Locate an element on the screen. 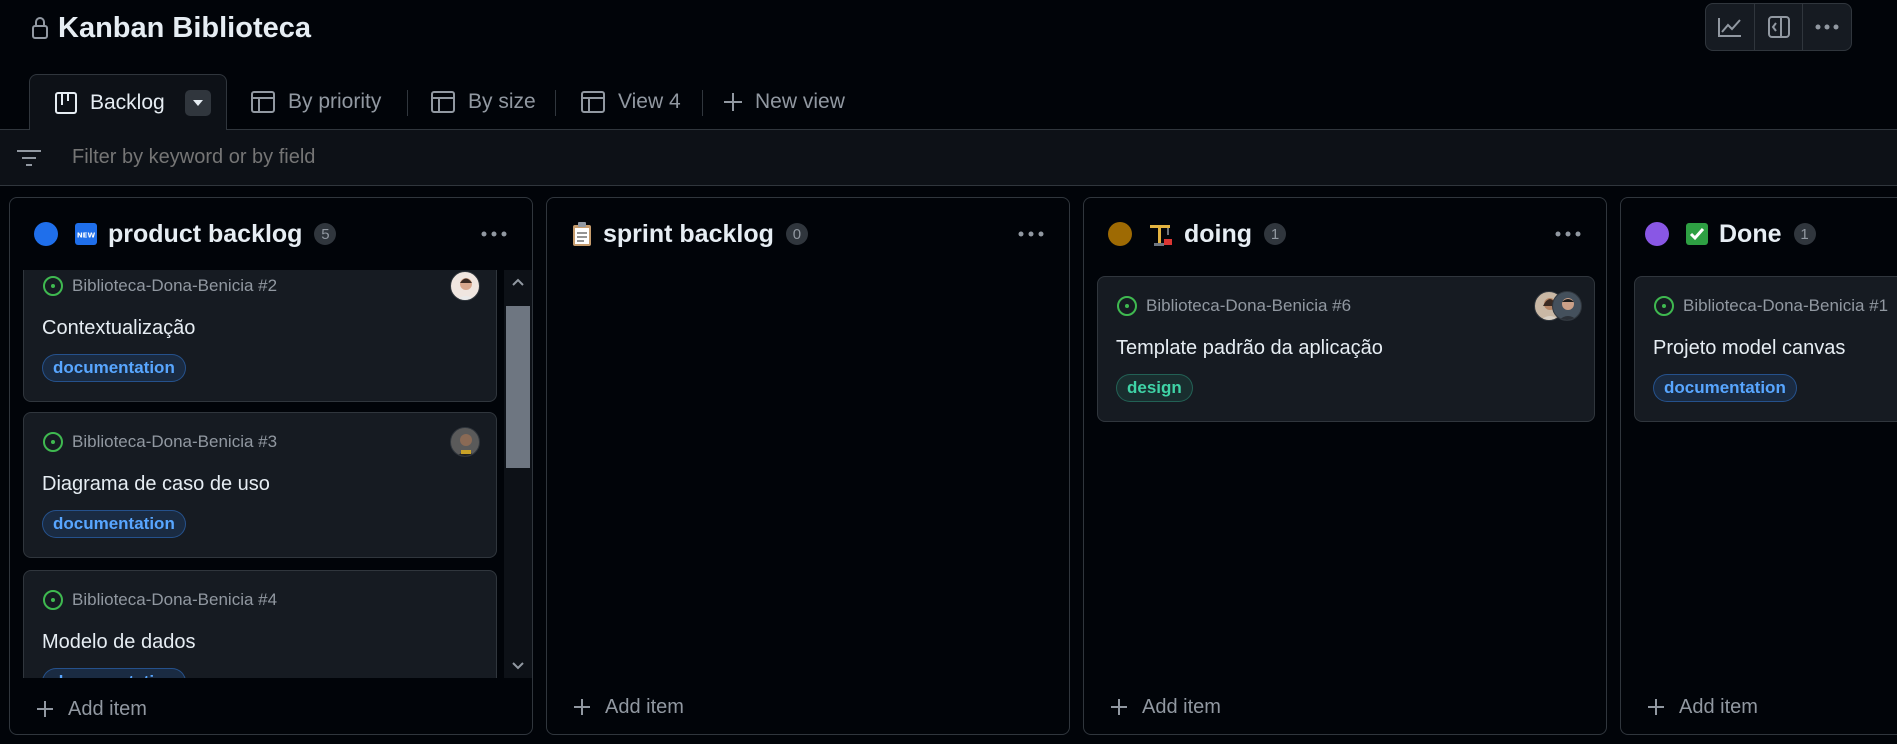 Image resolution: width=1897 pixels, height=744 pixels. card-title: Projeto model canvas is located at coordinates (1749, 348).